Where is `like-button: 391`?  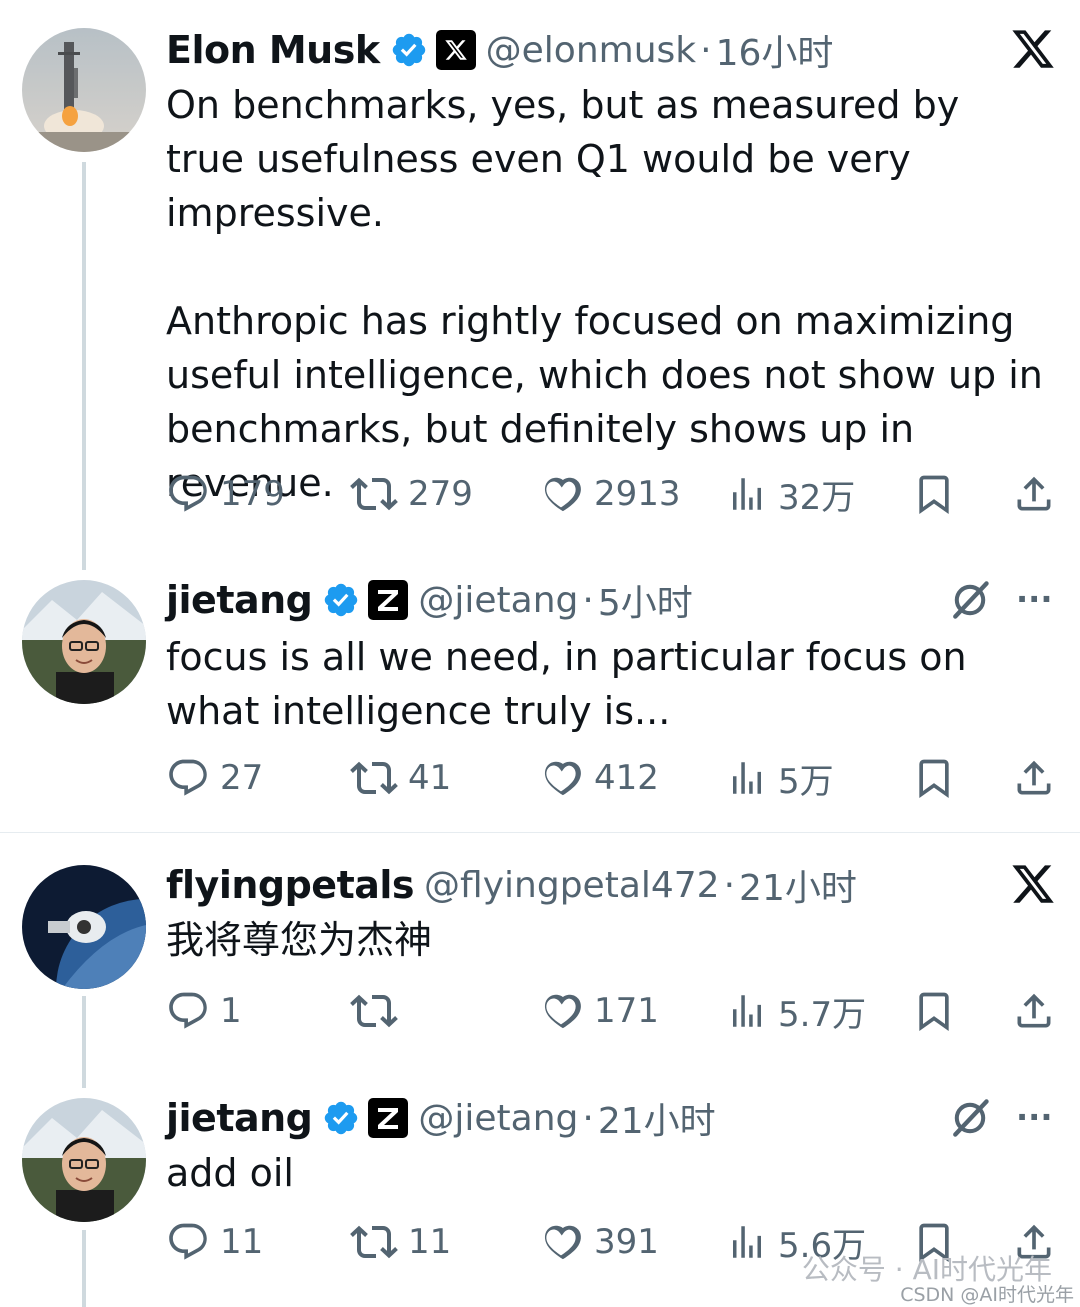 like-button: 391 is located at coordinates (598, 1242).